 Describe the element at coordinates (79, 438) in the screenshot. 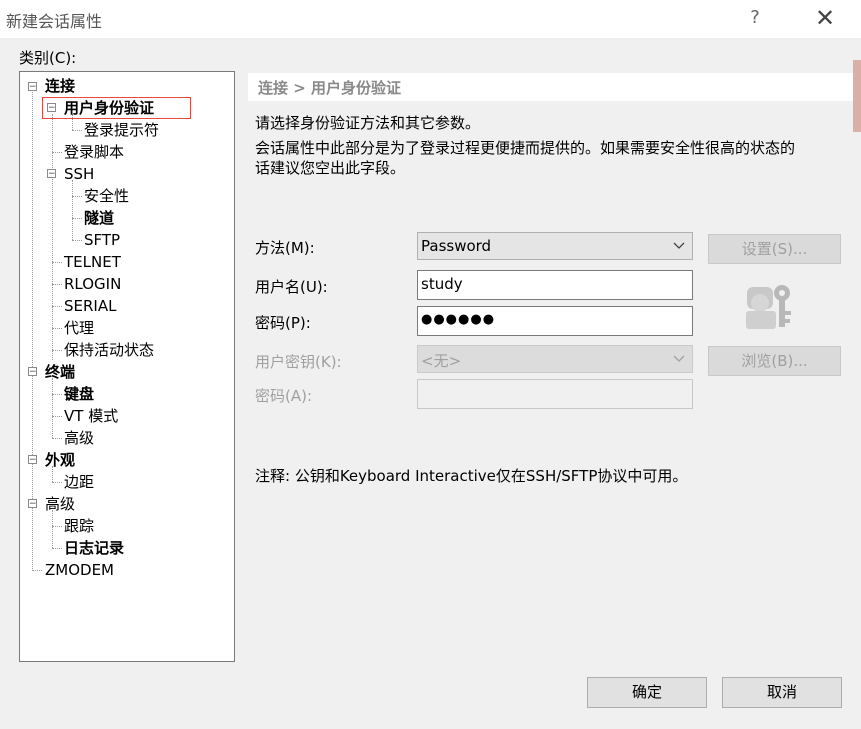

I see `tree-item-terminal-advanced: 高级` at that location.